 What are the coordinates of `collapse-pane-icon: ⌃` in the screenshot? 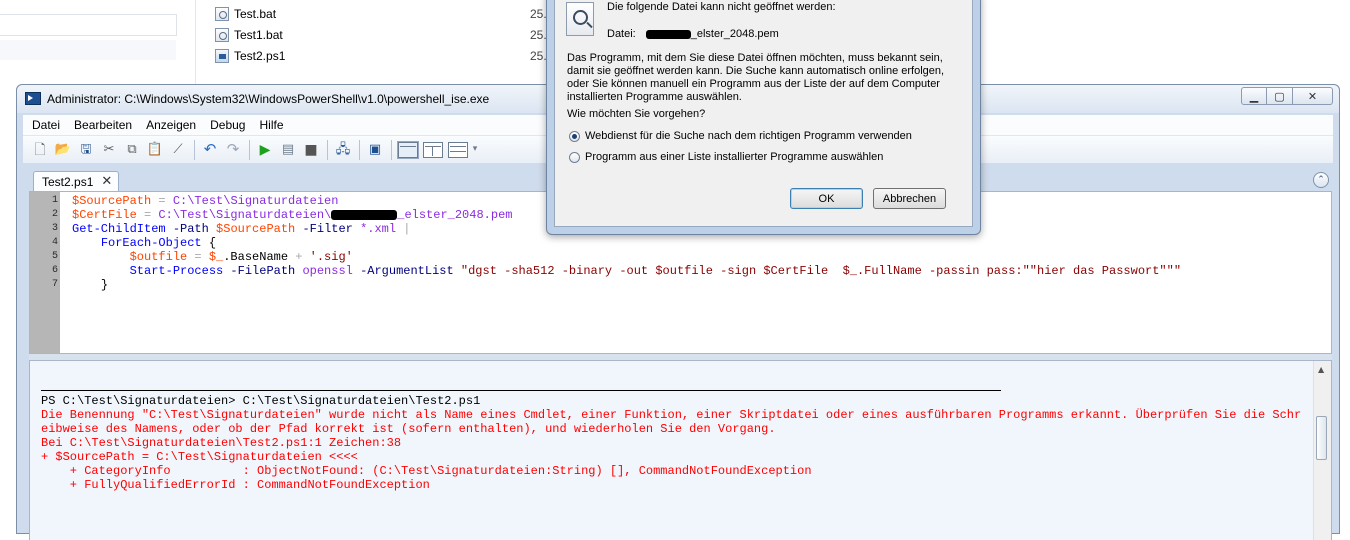 It's located at (1321, 180).